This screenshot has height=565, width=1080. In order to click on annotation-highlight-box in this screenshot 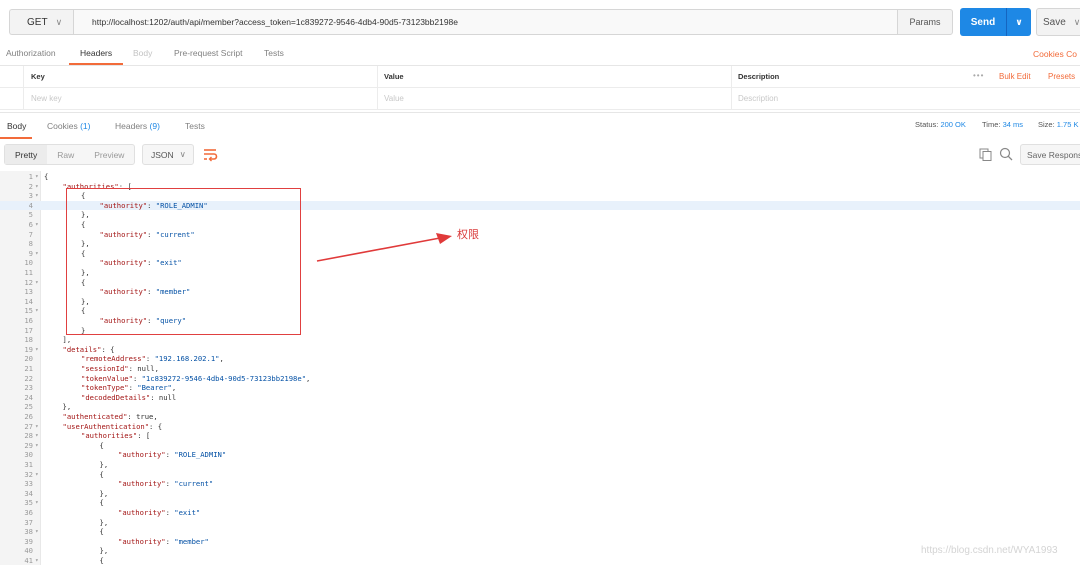, I will do `click(183, 261)`.